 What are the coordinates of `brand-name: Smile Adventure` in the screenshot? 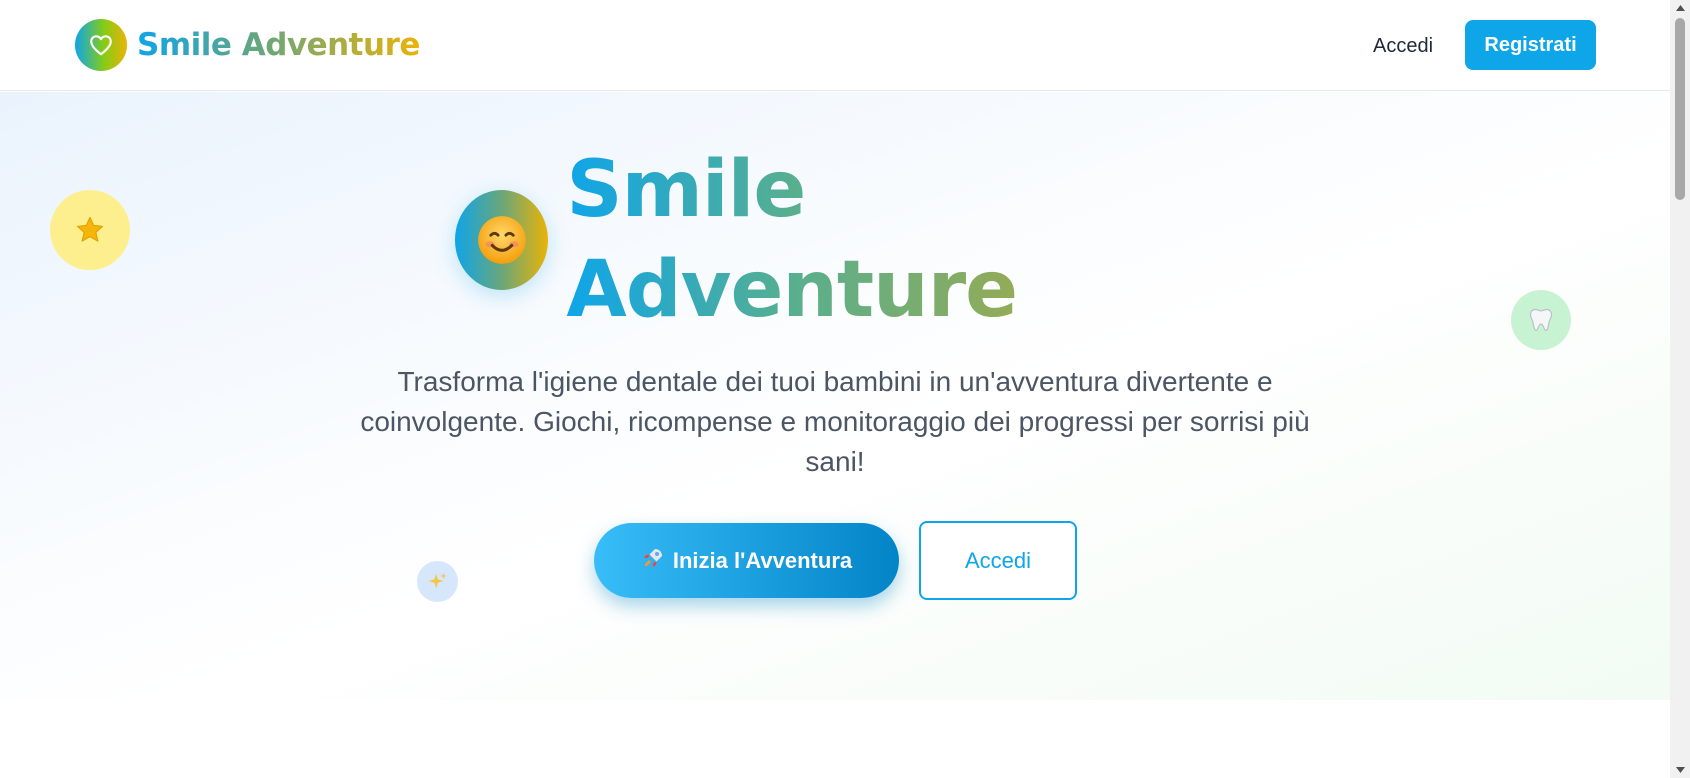 It's located at (278, 45).